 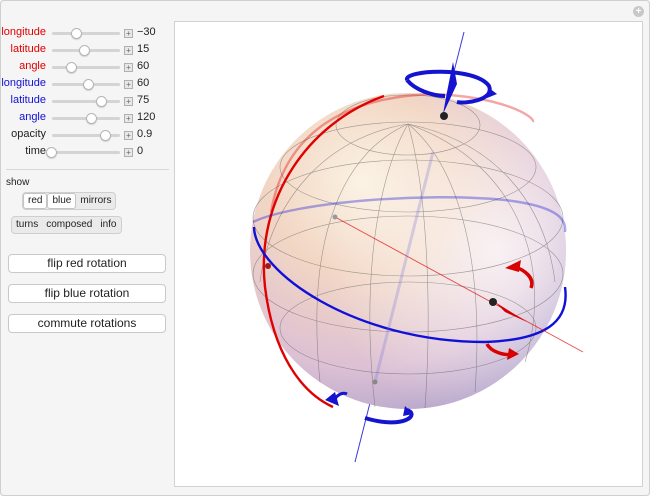 I want to click on red-blue-intersection-point, so click(x=268, y=266).